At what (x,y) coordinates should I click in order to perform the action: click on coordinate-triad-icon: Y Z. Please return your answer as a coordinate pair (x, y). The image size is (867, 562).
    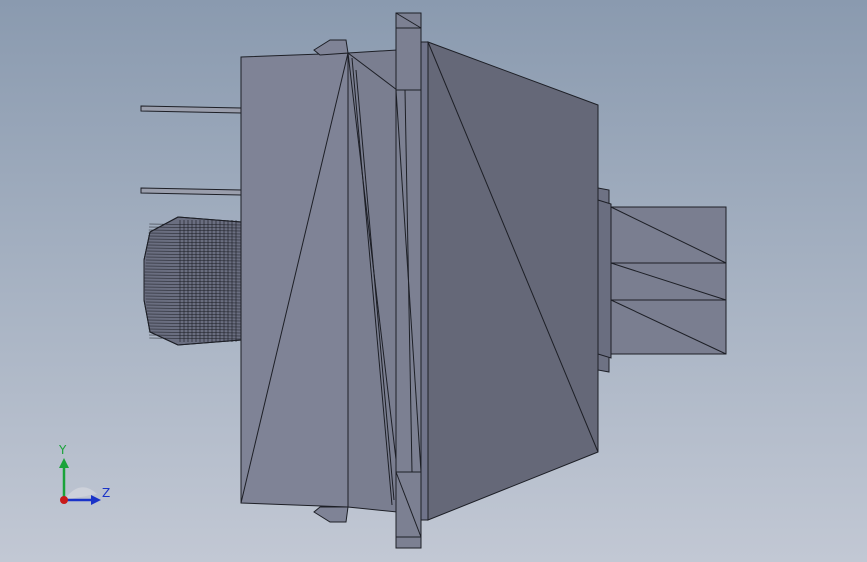
    Looking at the image, I should click on (84, 474).